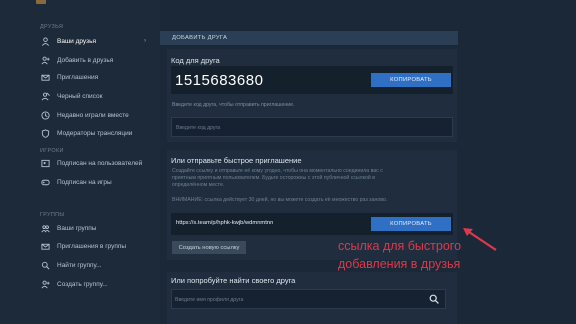 Image resolution: width=576 pixels, height=324 pixels. I want to click on sidebar-item-following-users: Подписан на пользователей, so click(80, 163).